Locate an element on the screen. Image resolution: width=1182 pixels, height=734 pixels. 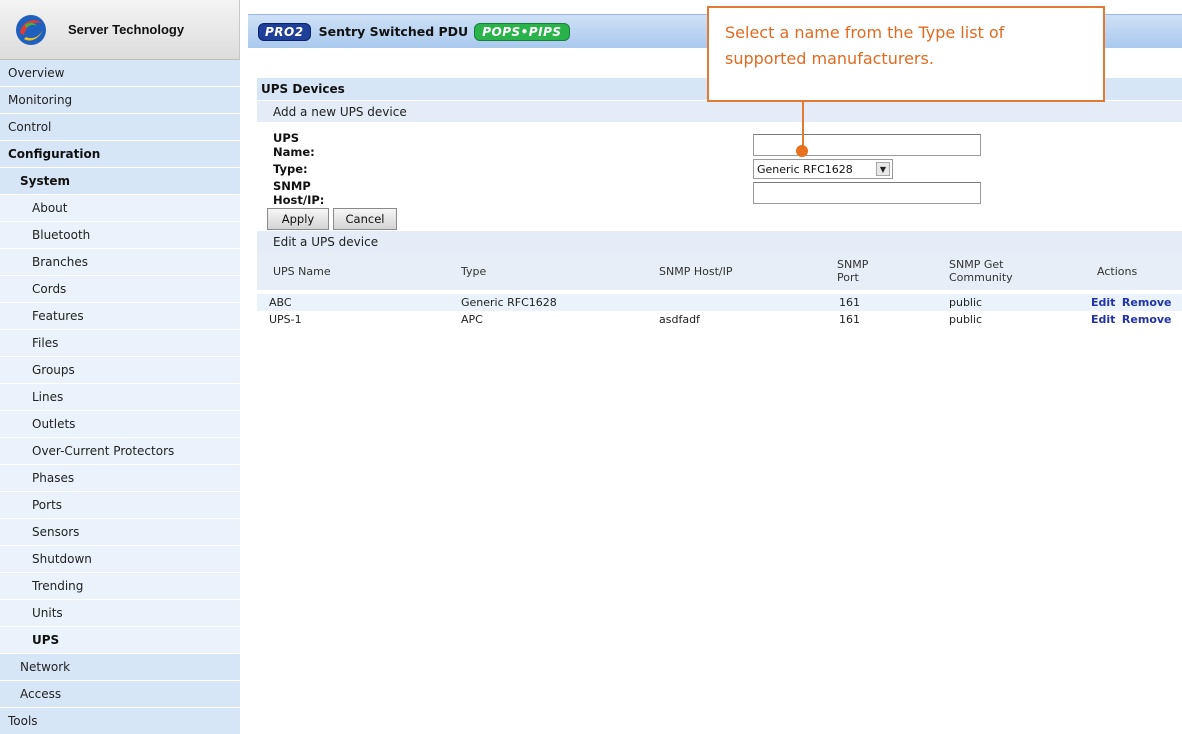
col-snmp-port: SNMP Port is located at coordinates (853, 271).